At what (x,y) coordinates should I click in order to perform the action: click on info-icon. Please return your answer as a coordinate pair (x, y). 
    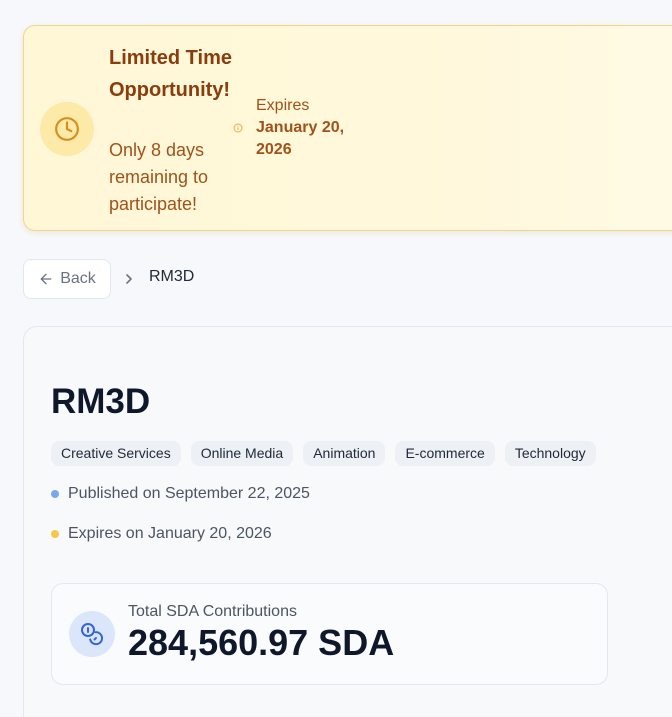
    Looking at the image, I should click on (238, 128).